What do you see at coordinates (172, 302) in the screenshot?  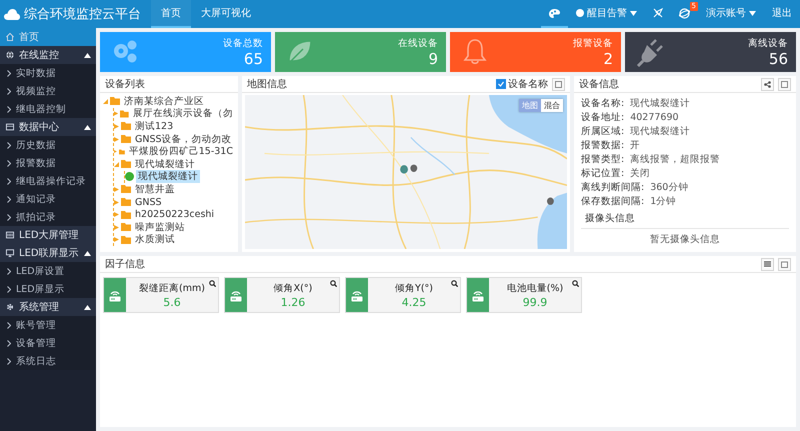 I see `factor-value: 5.6` at bounding box center [172, 302].